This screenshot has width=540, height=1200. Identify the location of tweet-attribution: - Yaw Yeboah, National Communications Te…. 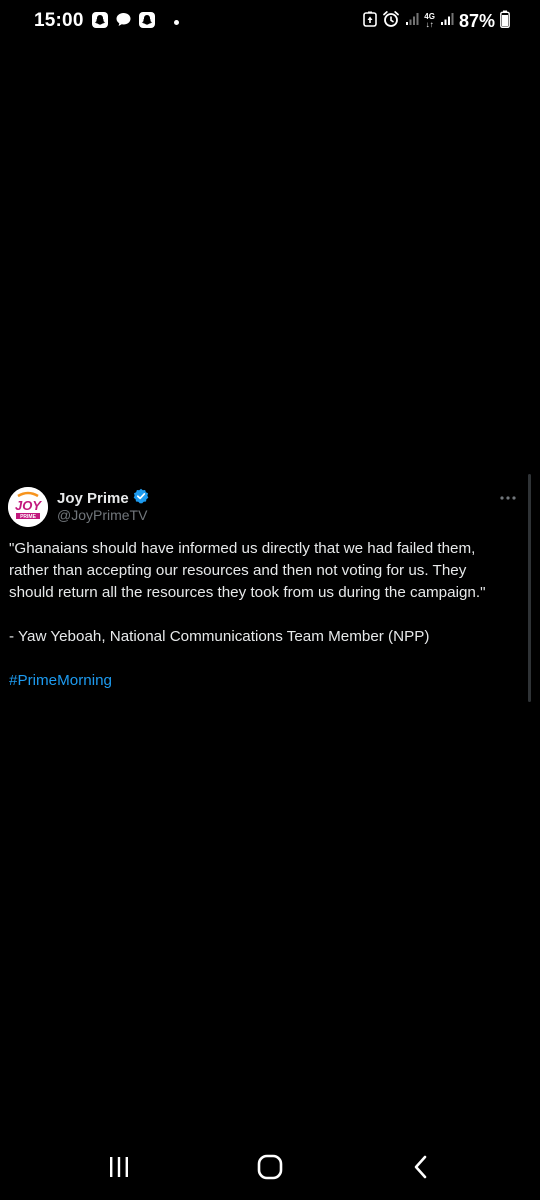
(219, 636).